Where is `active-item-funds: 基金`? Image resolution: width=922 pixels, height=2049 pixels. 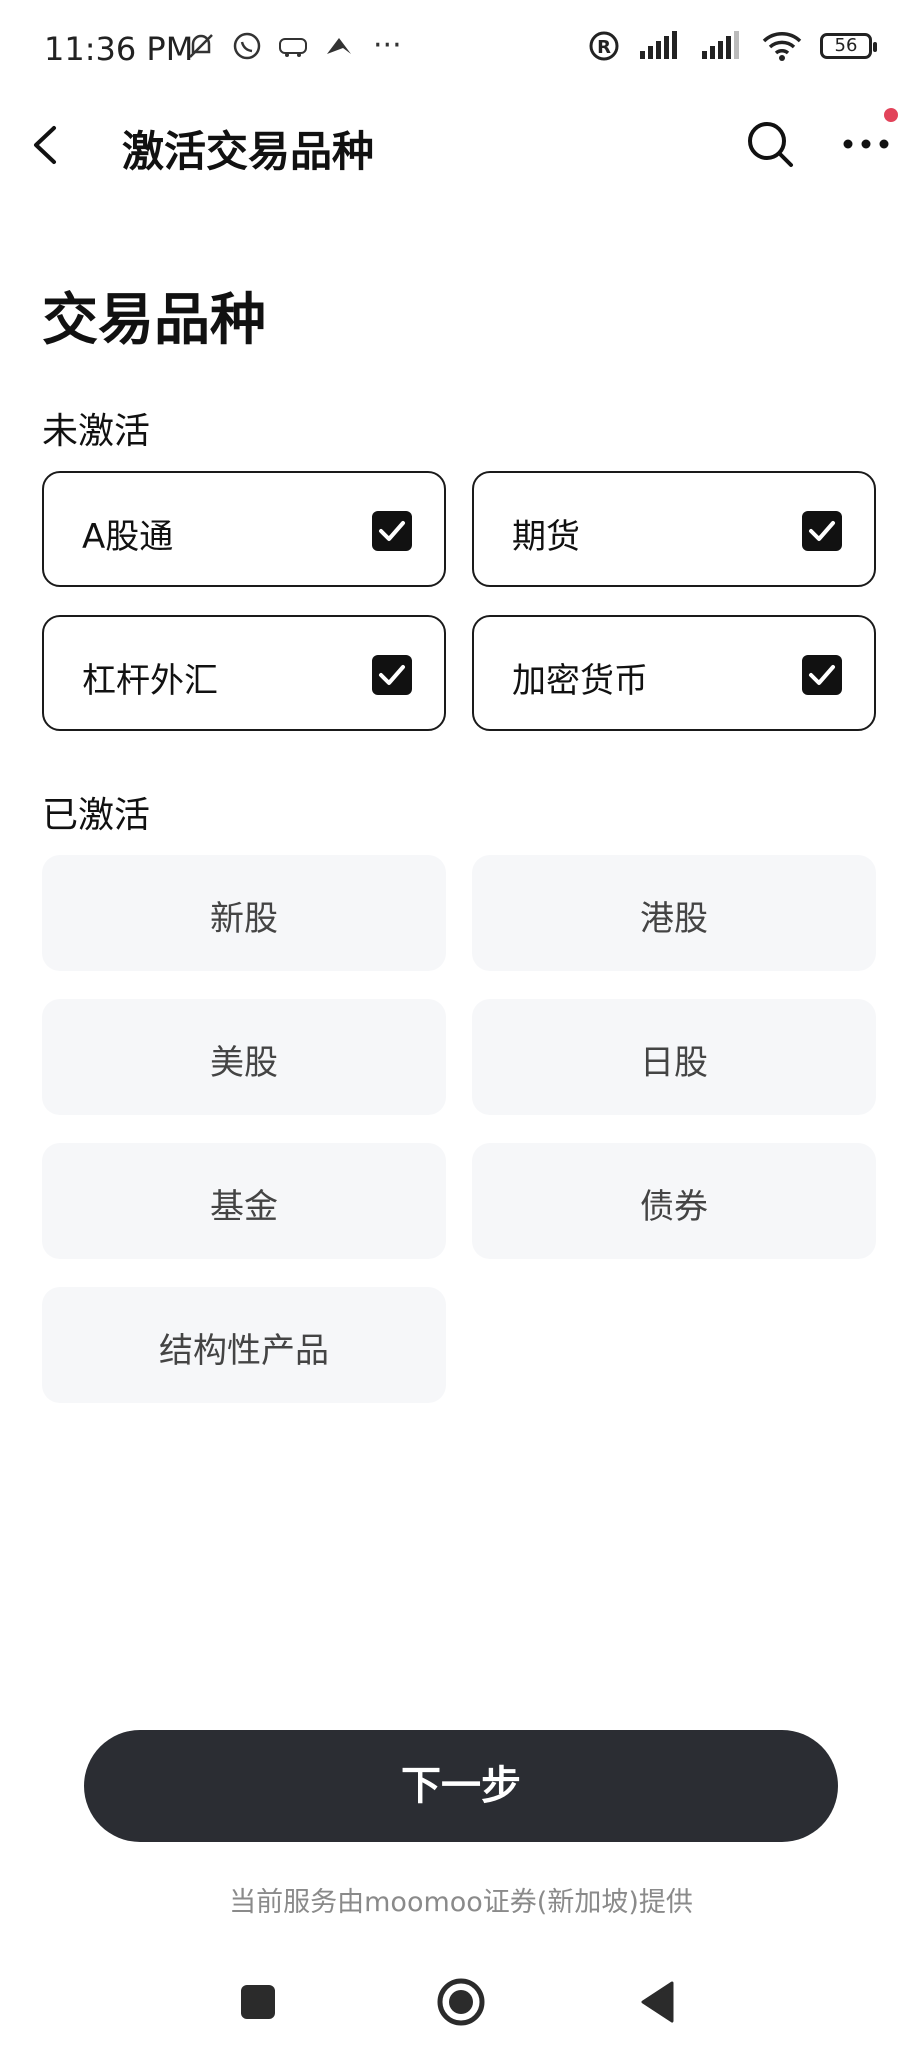
active-item-funds: 基金 is located at coordinates (244, 1201).